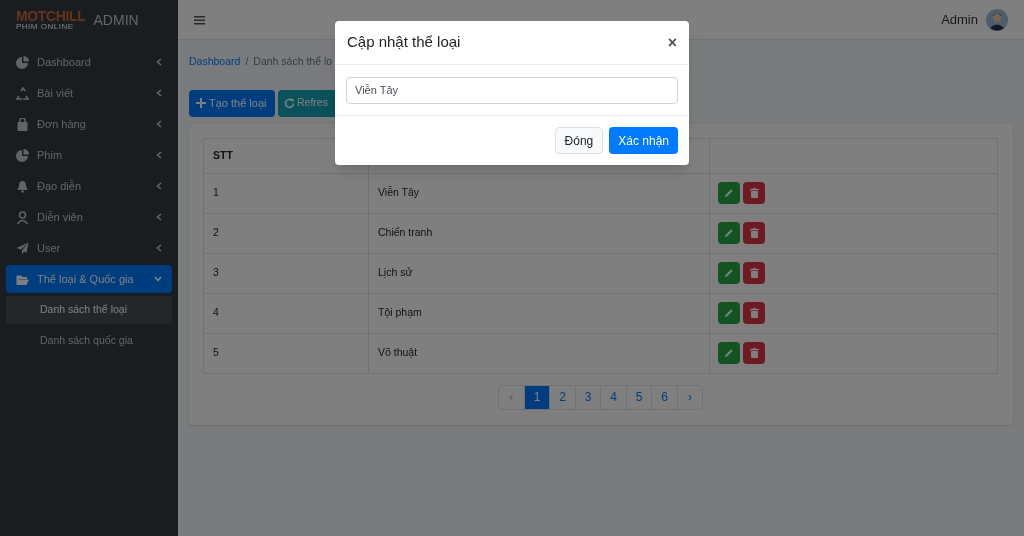 The image size is (1024, 536). Describe the element at coordinates (89, 155) in the screenshot. I see `sidebar-item: Phim` at that location.